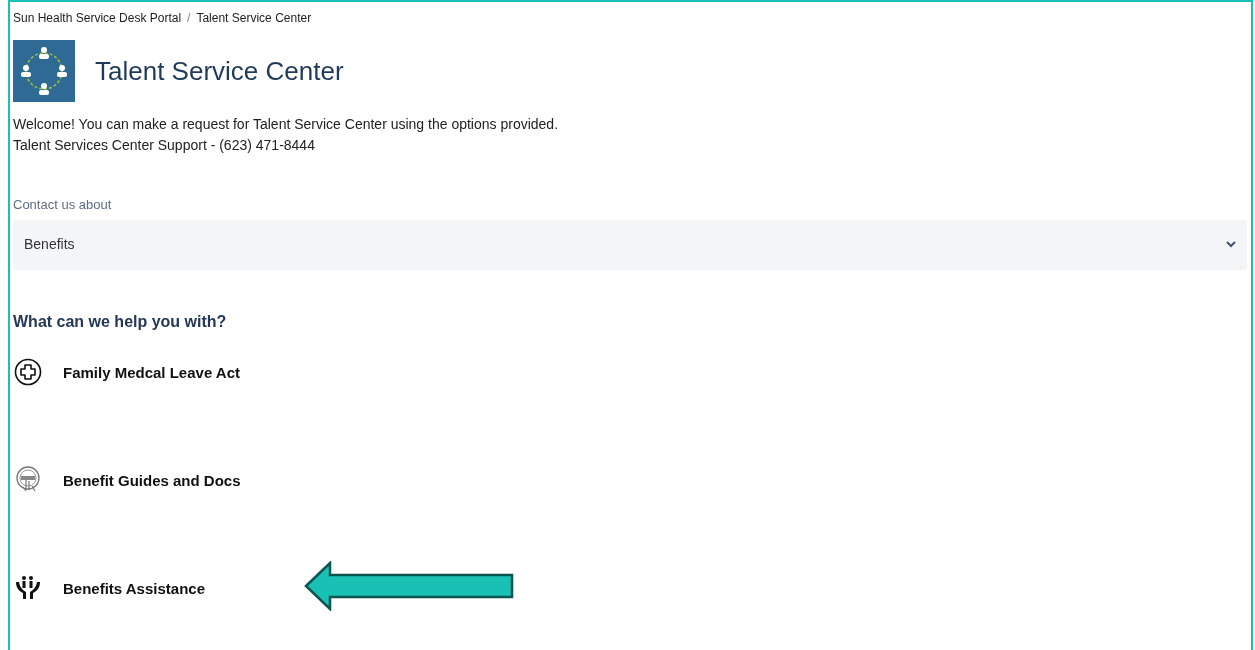  I want to click on request-type-link: Benefits Assistance, so click(134, 588).